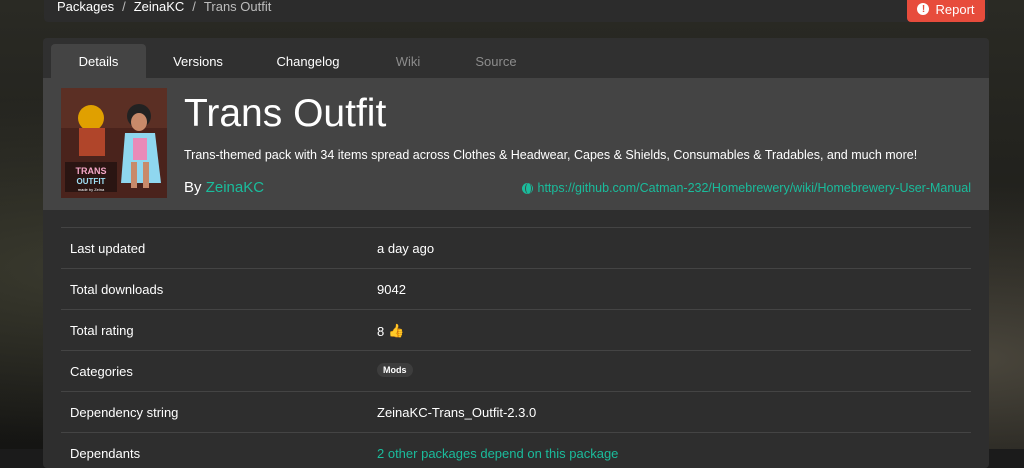 Image resolution: width=1024 pixels, height=468 pixels. What do you see at coordinates (101, 371) in the screenshot?
I see `categories-label: Categories` at bounding box center [101, 371].